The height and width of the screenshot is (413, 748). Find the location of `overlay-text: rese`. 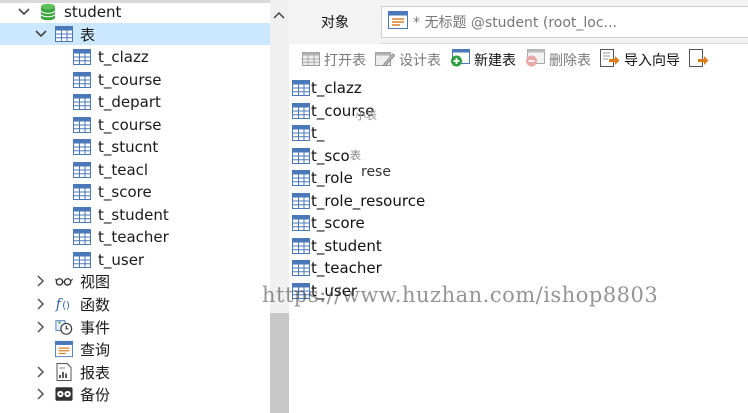

overlay-text: rese is located at coordinates (376, 172).